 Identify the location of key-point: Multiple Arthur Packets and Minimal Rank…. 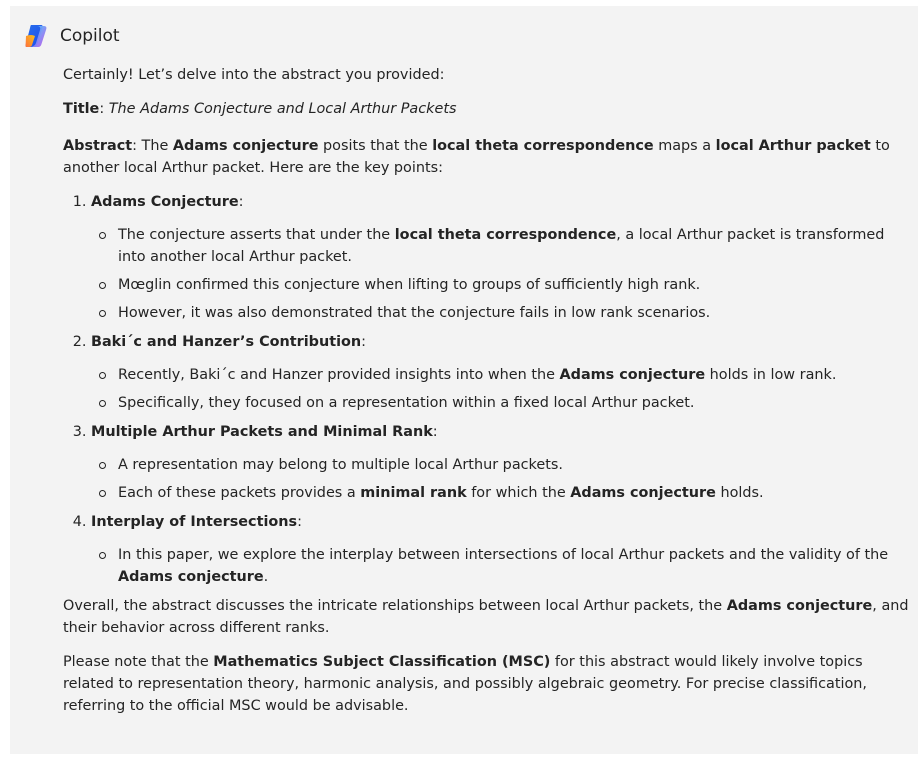
(502, 462).